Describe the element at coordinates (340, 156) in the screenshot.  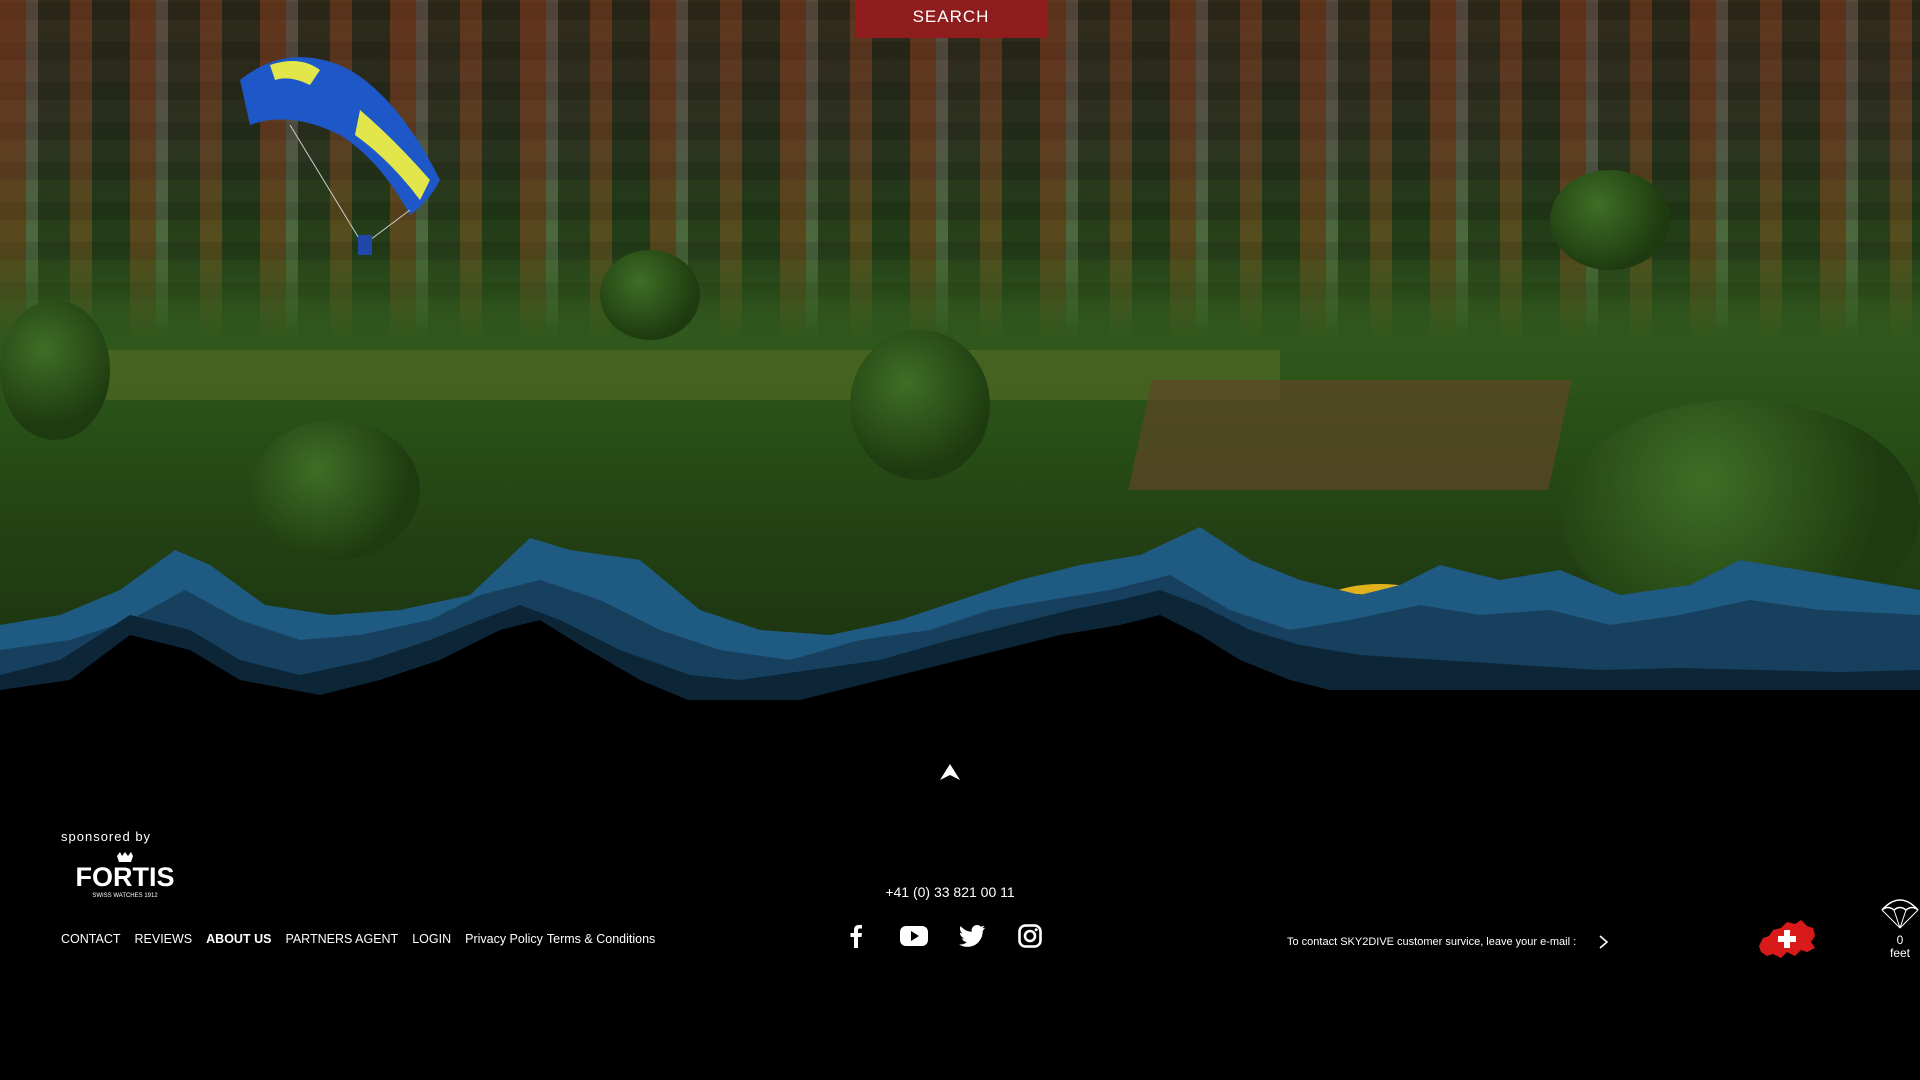
I see `parachute-image` at that location.